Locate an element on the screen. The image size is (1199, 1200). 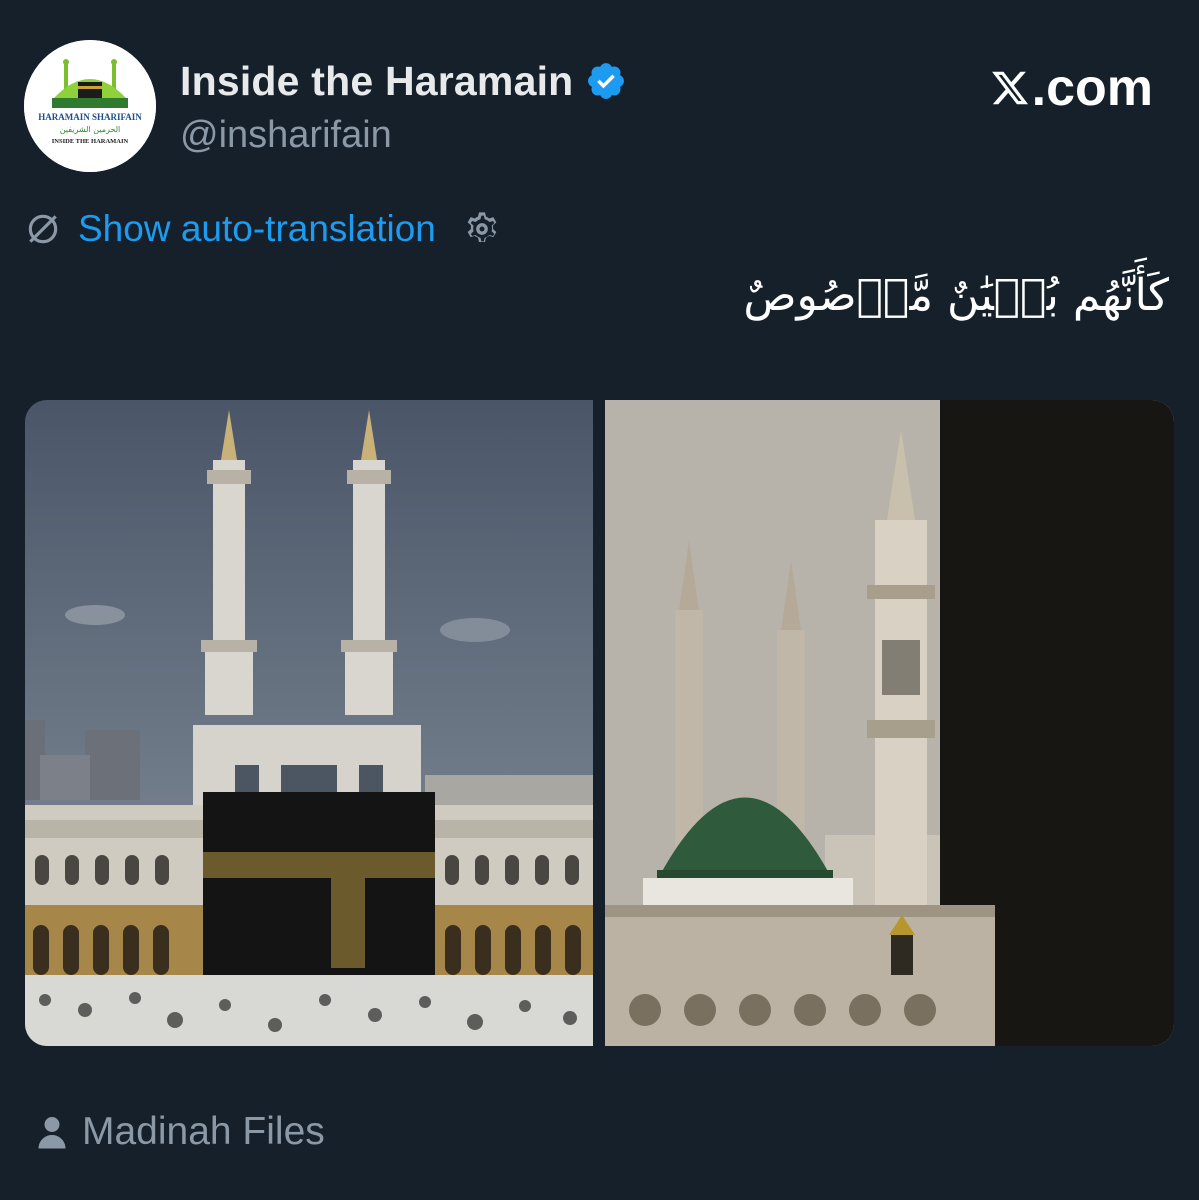
no-translation-icon is located at coordinates (43, 229).